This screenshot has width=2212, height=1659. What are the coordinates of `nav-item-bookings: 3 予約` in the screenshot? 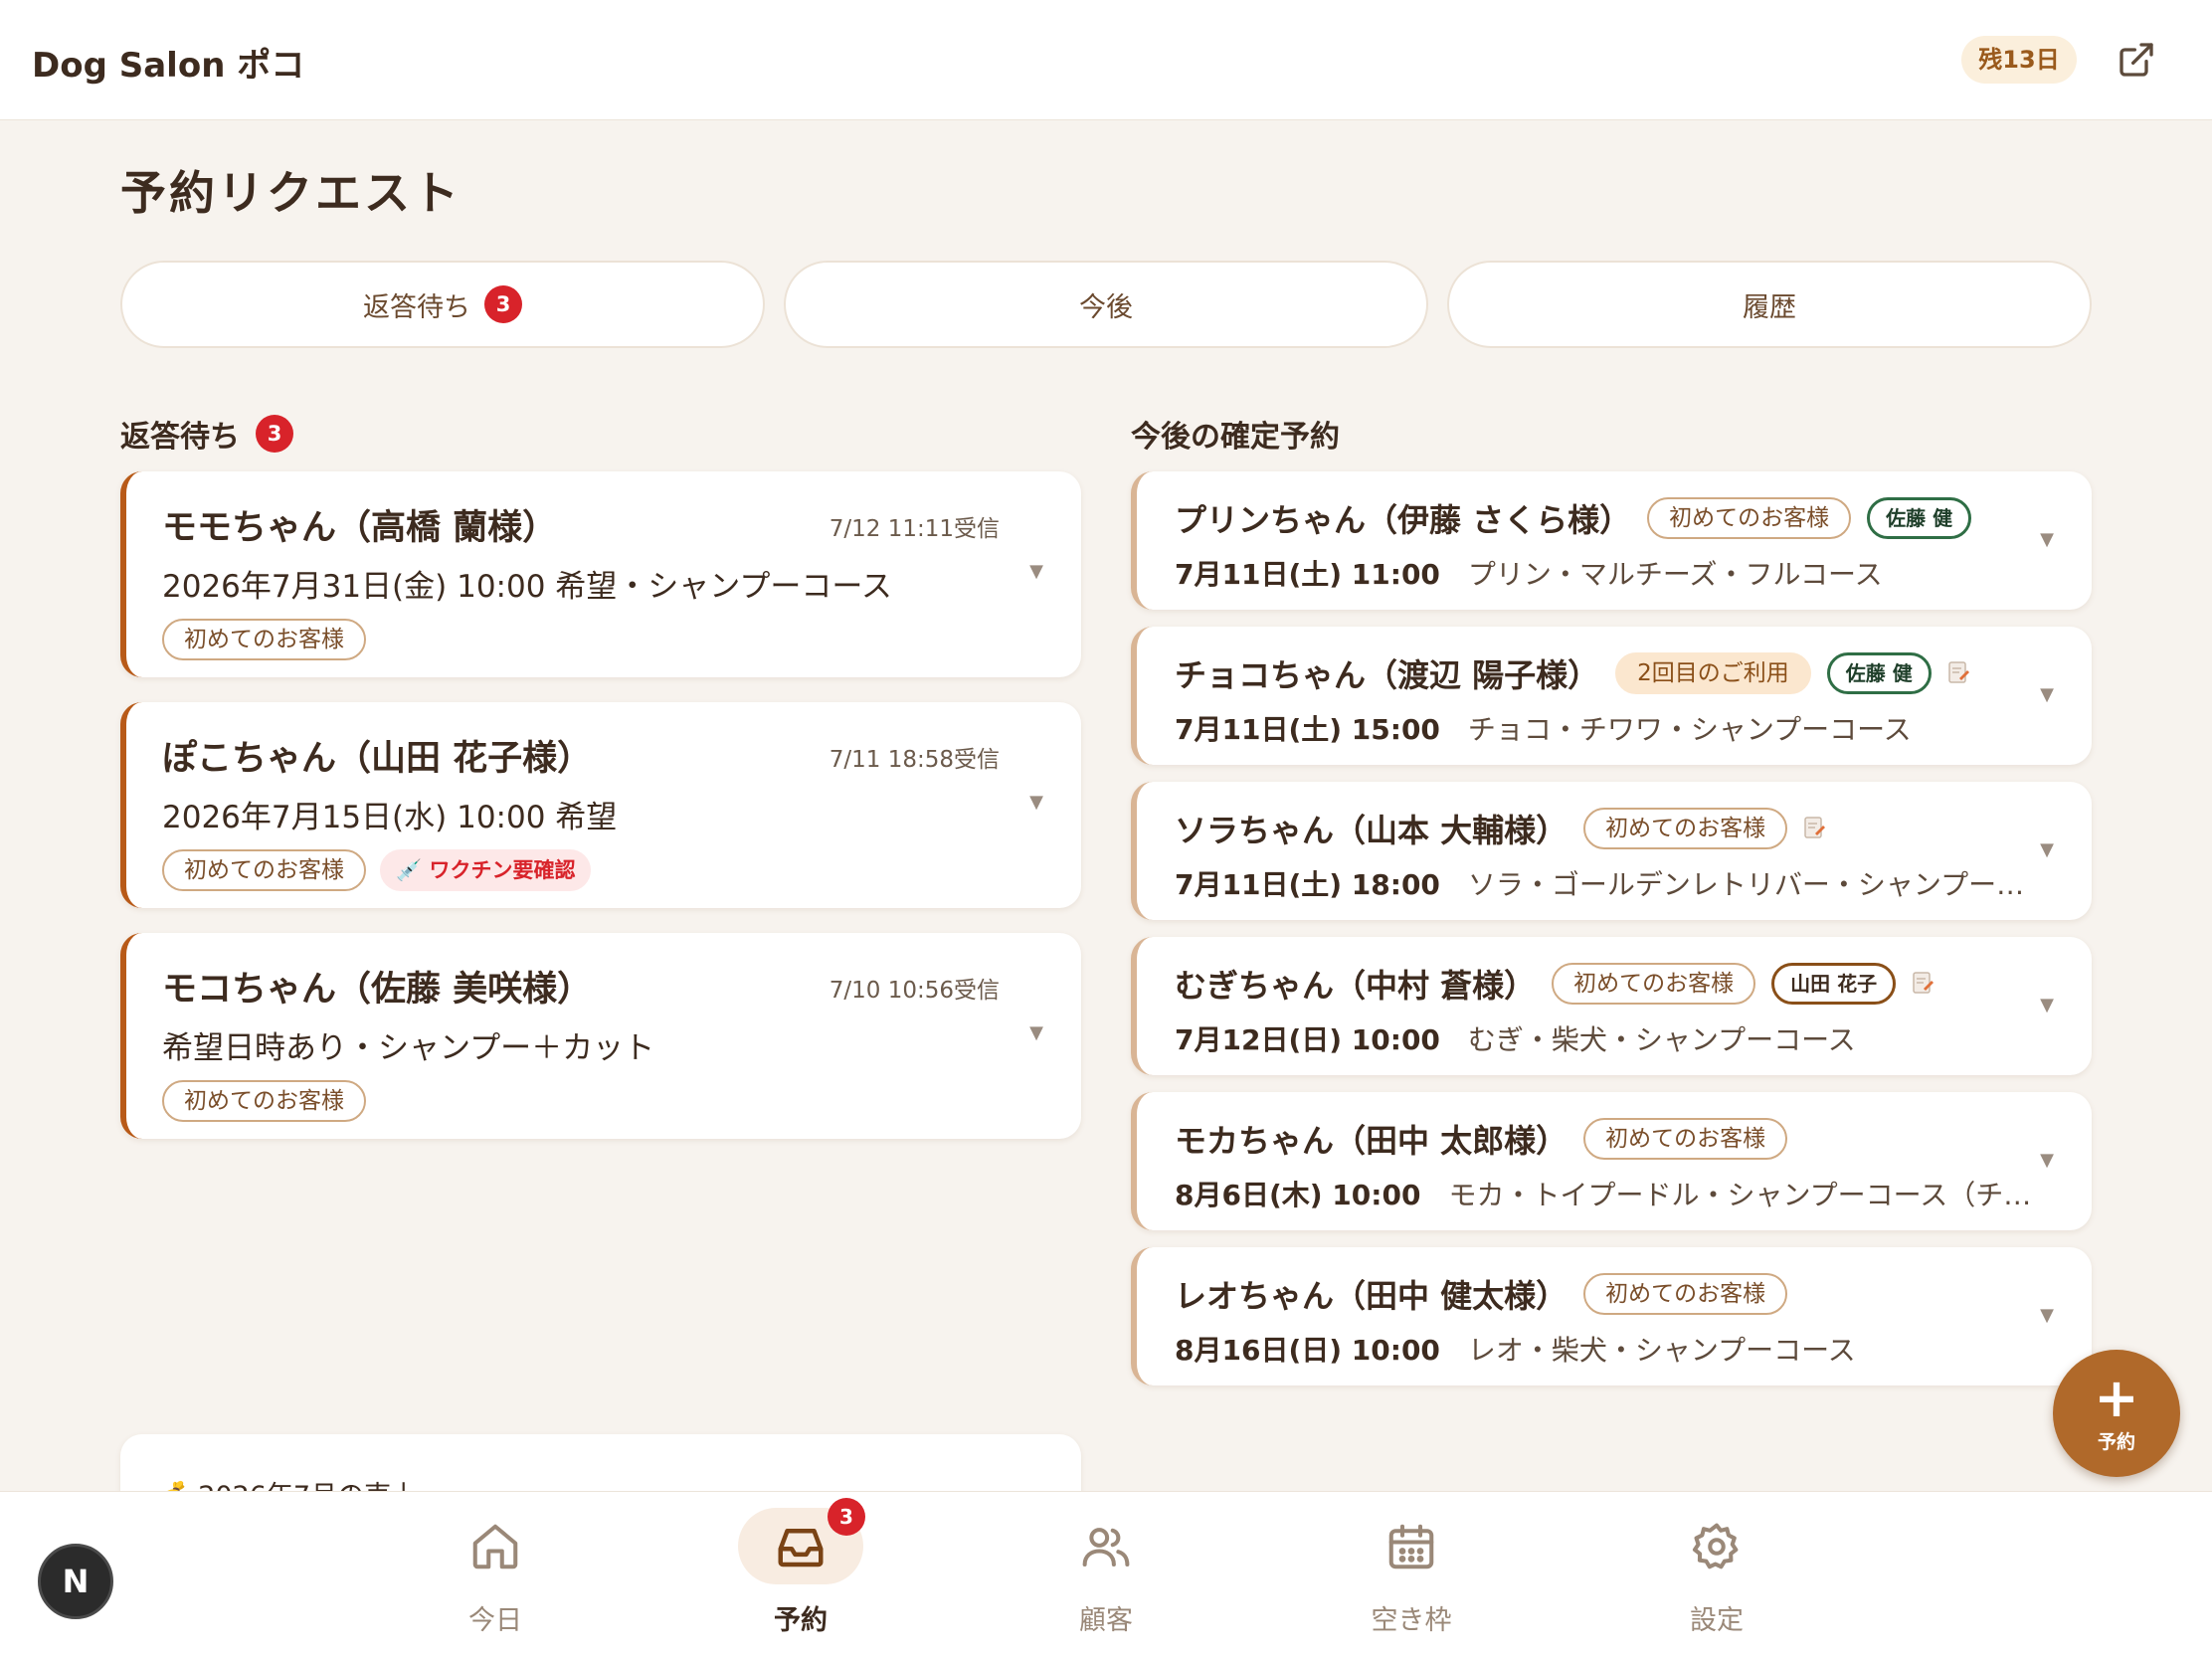 It's located at (800, 1567).